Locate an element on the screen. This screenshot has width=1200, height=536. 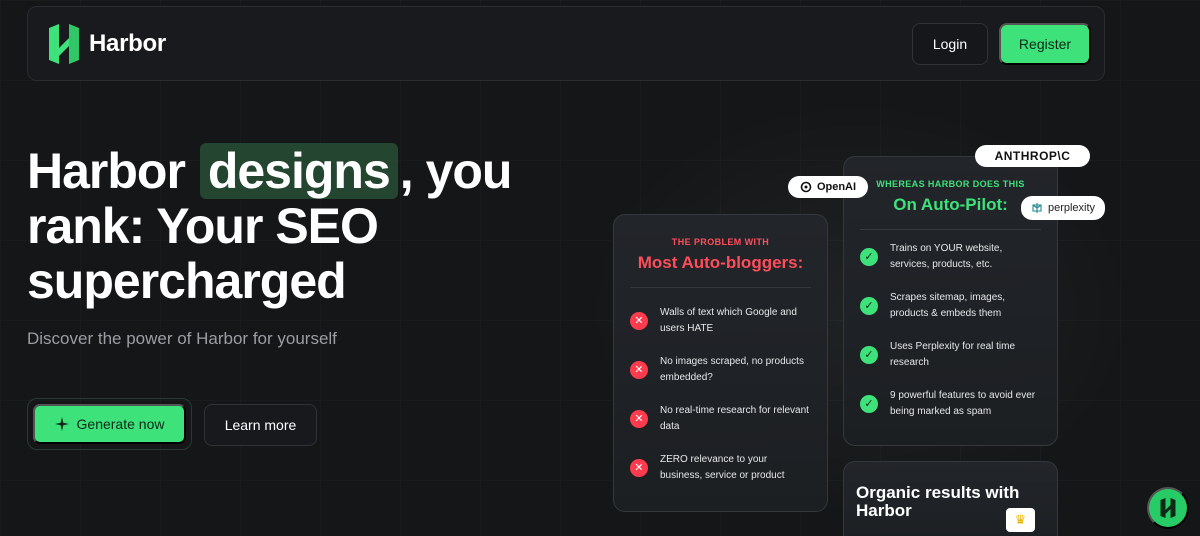
problem-kicker: THE PROBLEM WITH is located at coordinates (720, 242).